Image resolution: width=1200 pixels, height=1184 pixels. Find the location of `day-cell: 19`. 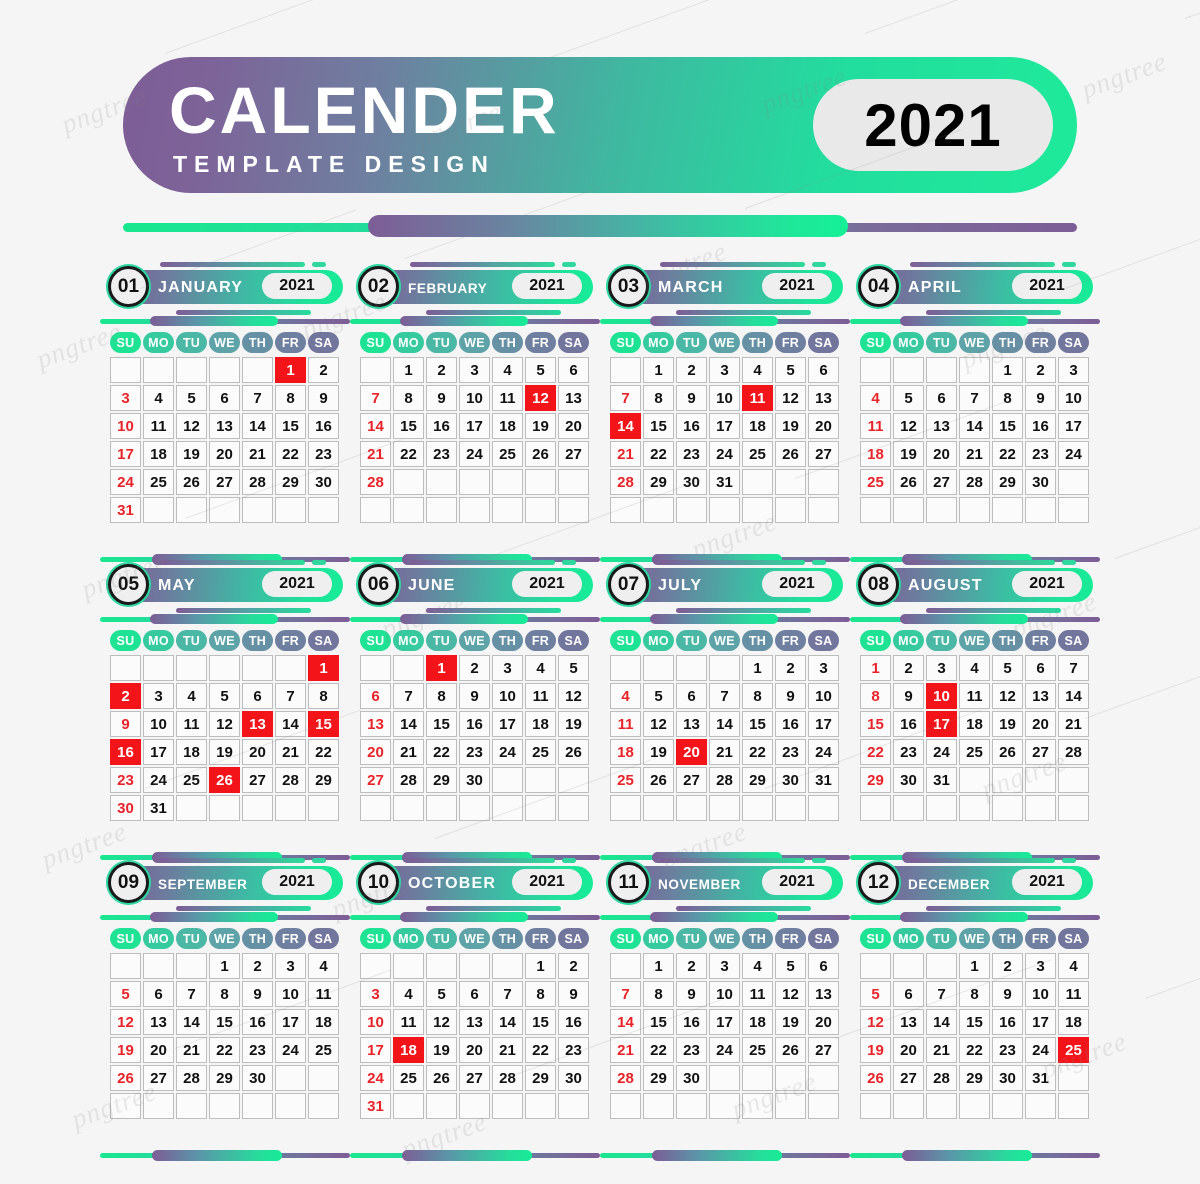

day-cell: 19 is located at coordinates (1007, 724).